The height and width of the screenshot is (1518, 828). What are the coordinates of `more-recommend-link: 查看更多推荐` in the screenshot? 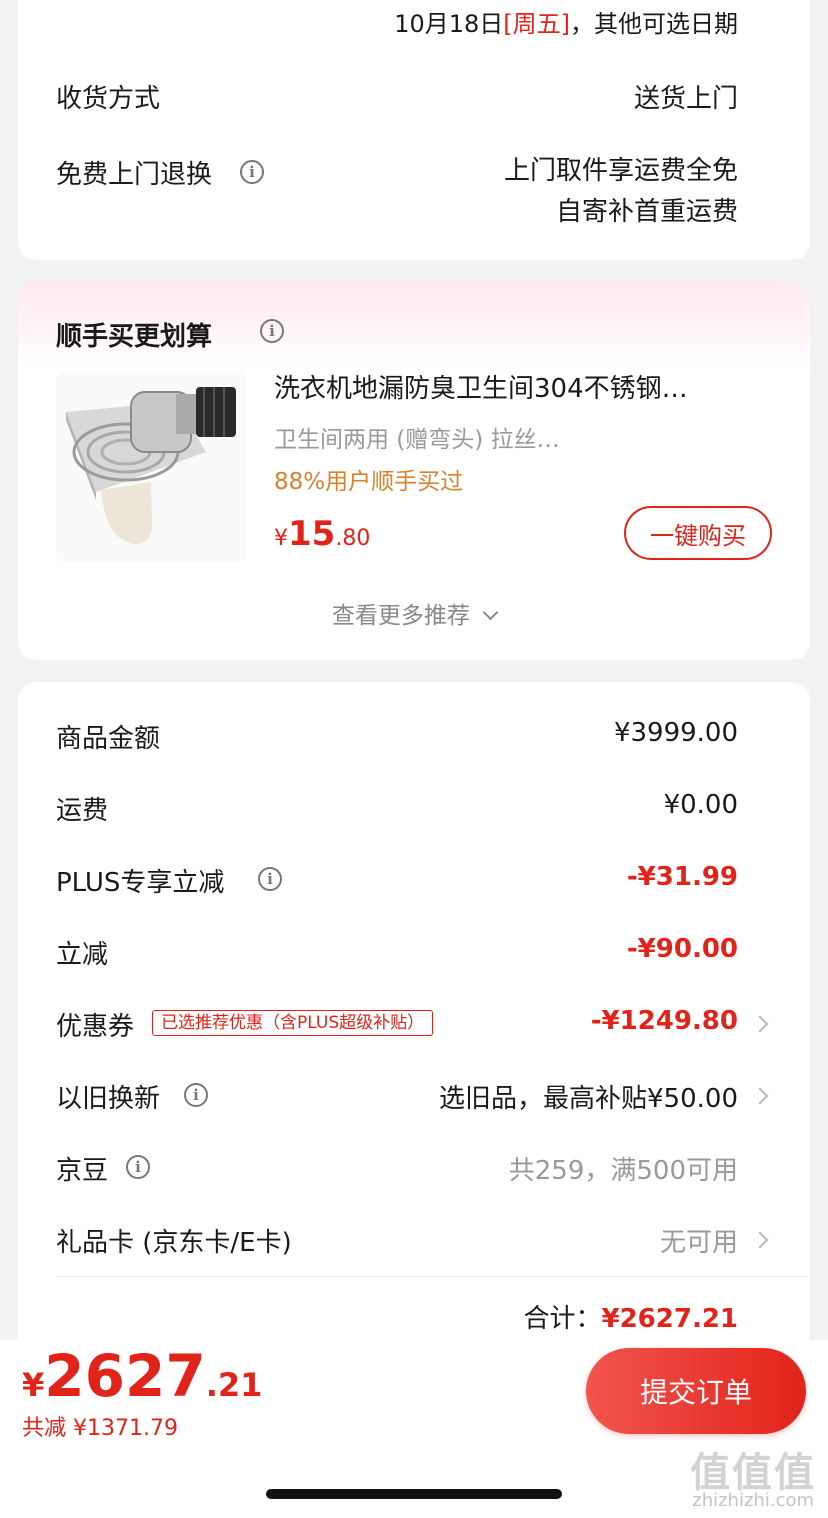 It's located at (414, 613).